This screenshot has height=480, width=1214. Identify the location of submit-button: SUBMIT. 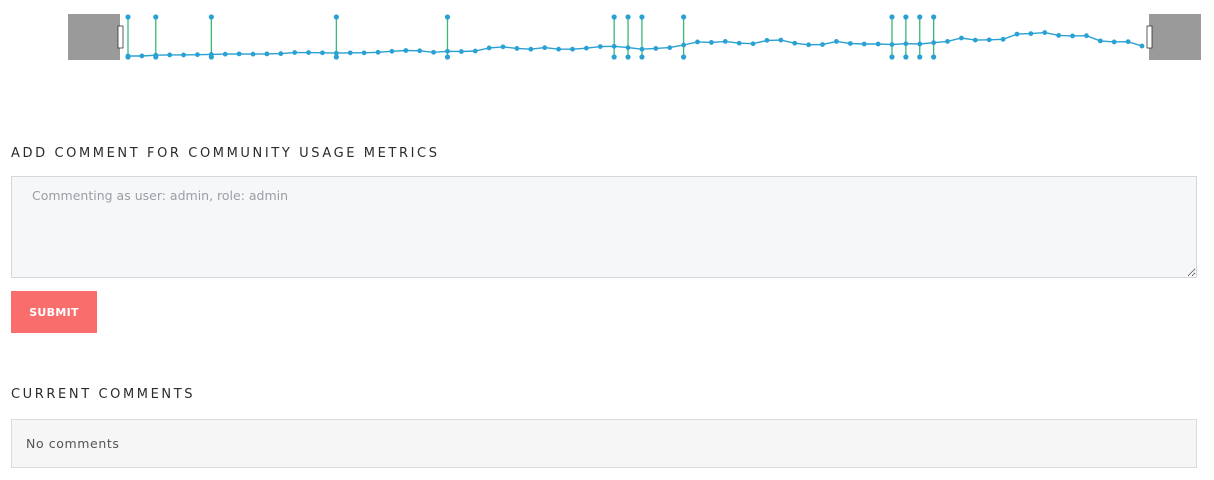
(54, 312).